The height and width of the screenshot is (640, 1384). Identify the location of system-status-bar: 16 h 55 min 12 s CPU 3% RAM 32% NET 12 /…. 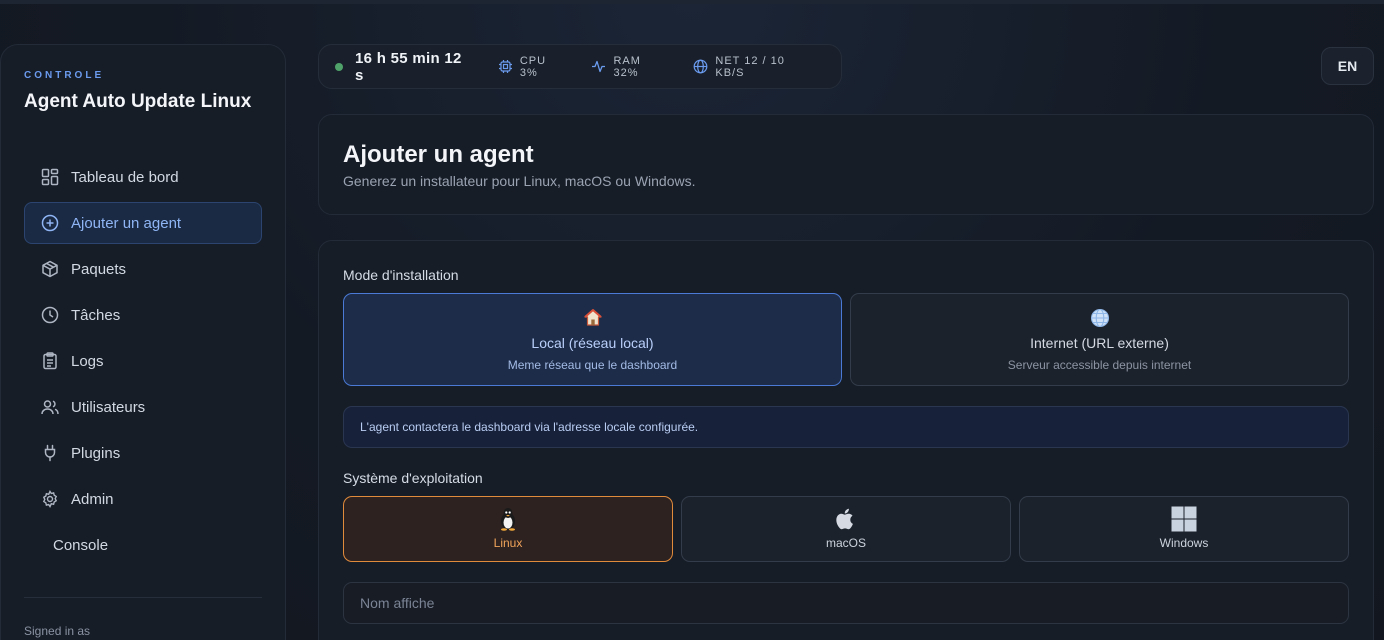
(580, 66).